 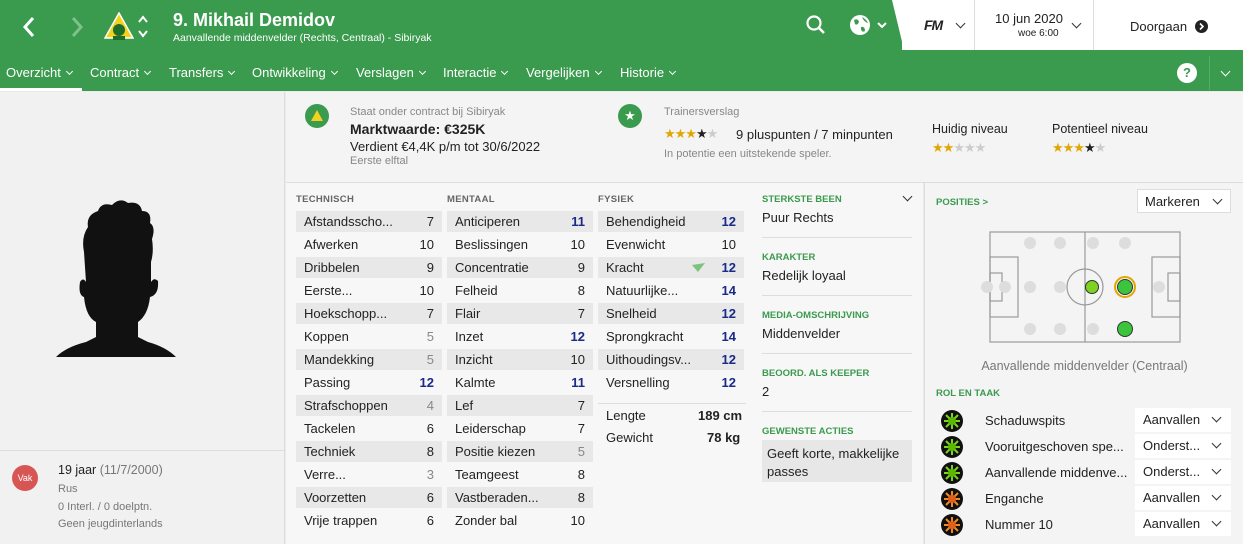 I want to click on physical-header: FYSIEK, so click(x=616, y=199).